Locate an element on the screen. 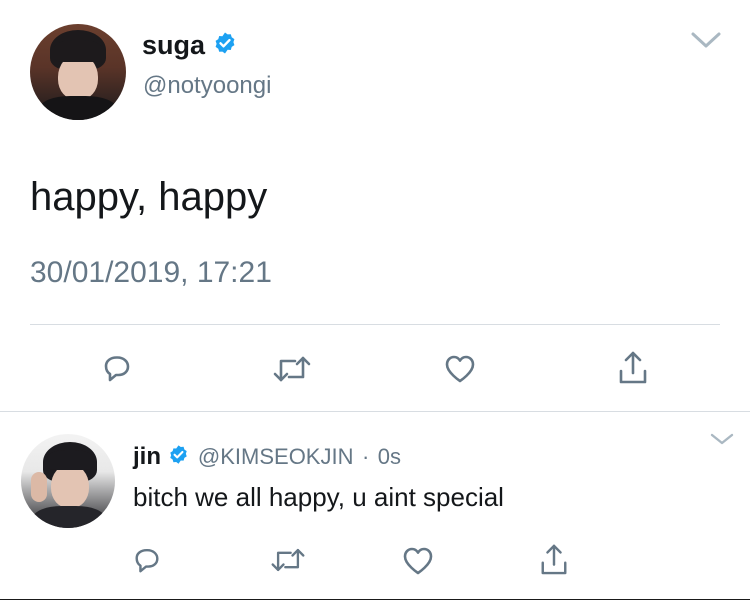  bottom-divider is located at coordinates (375, 599).